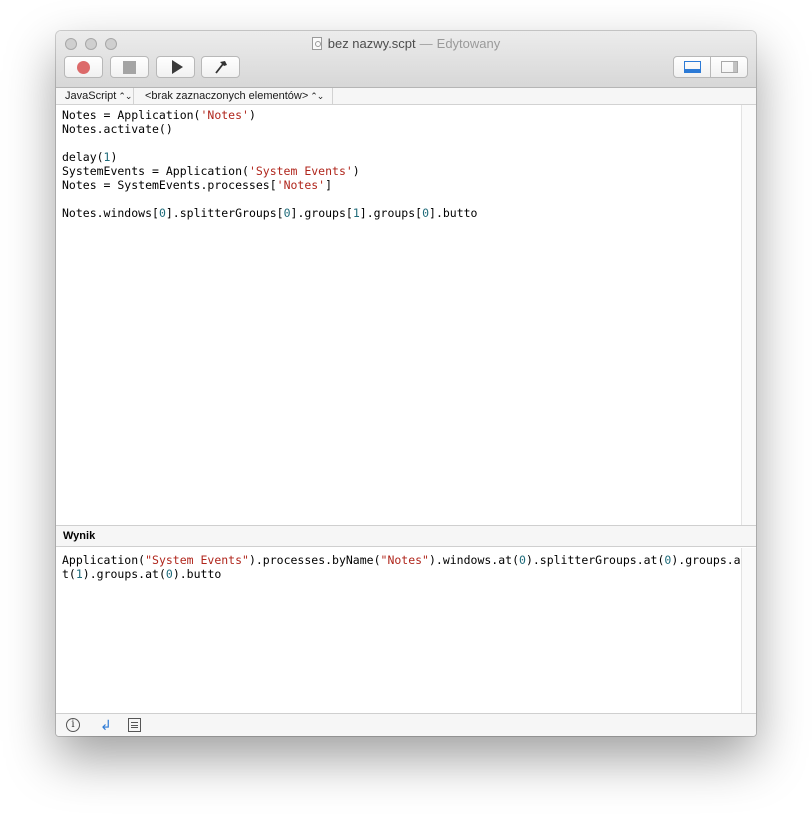 The image size is (812, 816). What do you see at coordinates (401, 115) in the screenshot?
I see `code-line: Notes = Application('Notes')` at bounding box center [401, 115].